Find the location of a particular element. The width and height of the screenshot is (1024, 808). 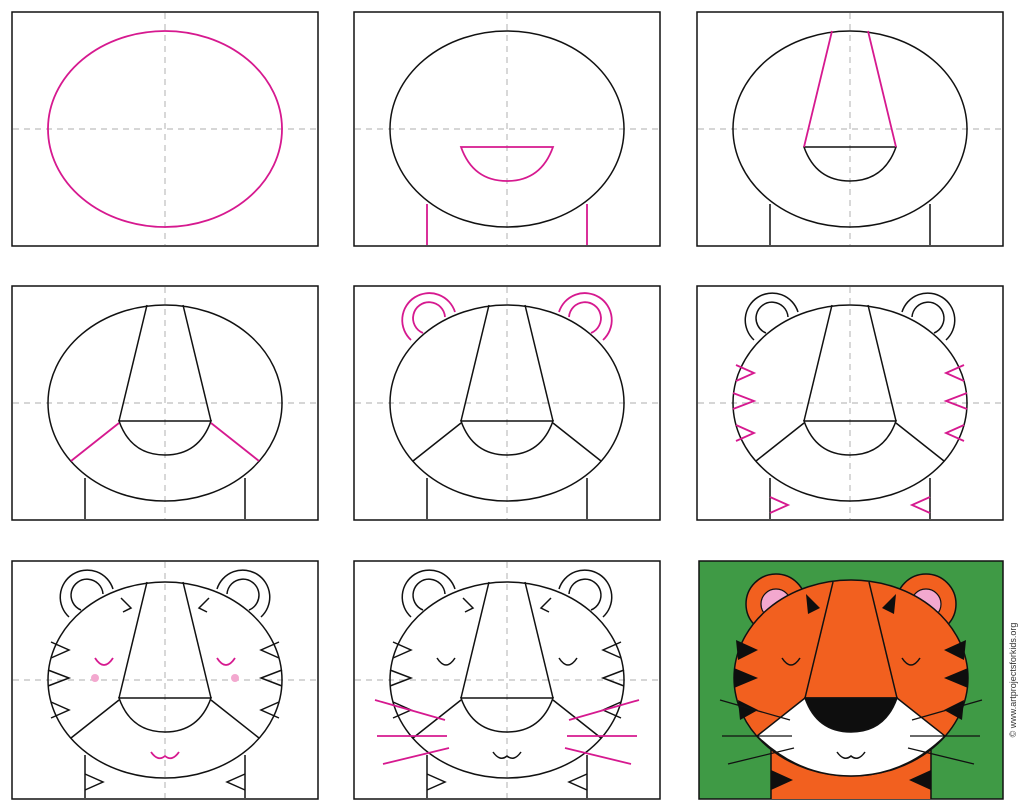

step-8-panel is located at coordinates (507, 680).